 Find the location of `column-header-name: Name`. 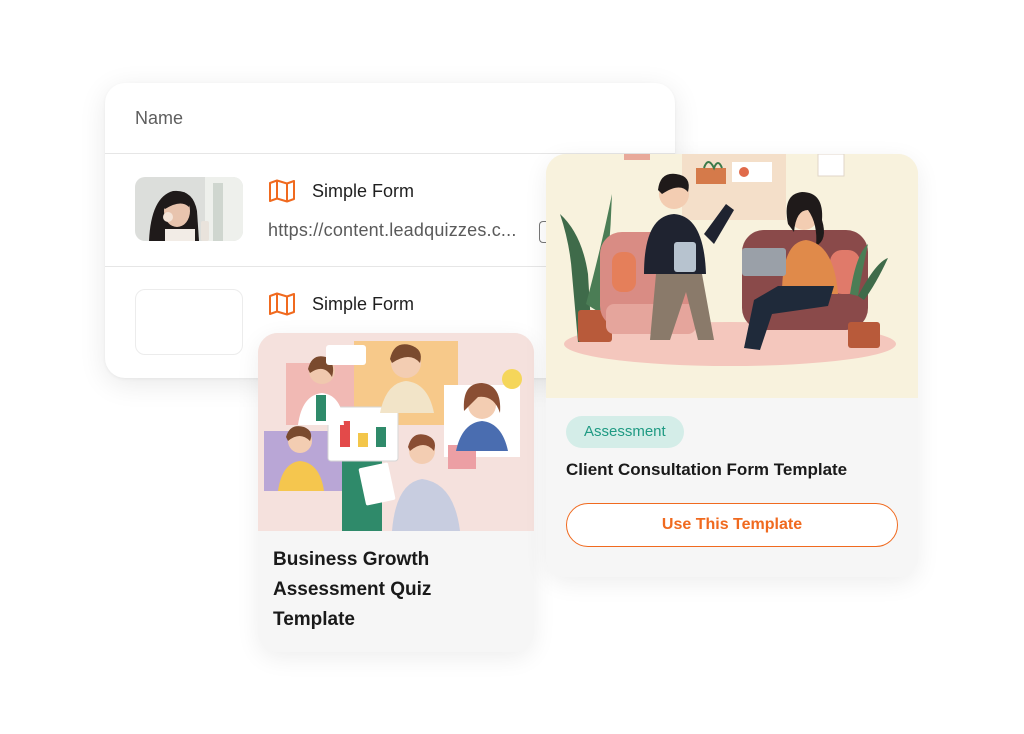

column-header-name: Name is located at coordinates (159, 118).